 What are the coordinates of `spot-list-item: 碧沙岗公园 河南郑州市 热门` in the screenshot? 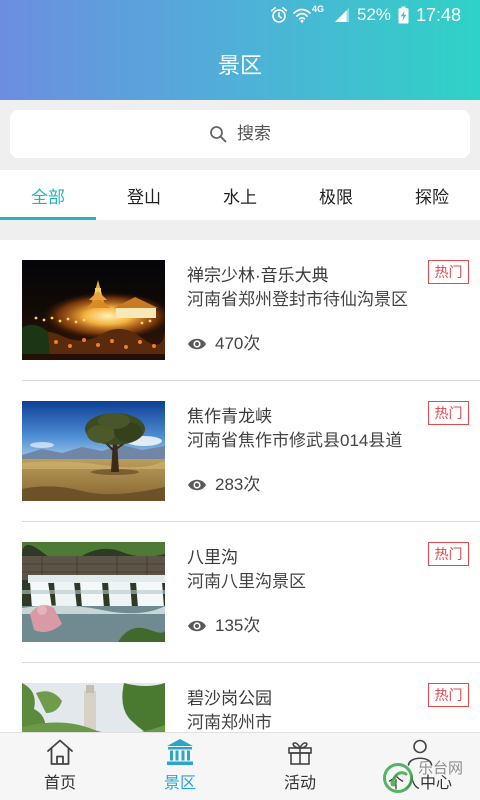 It's located at (240, 697).